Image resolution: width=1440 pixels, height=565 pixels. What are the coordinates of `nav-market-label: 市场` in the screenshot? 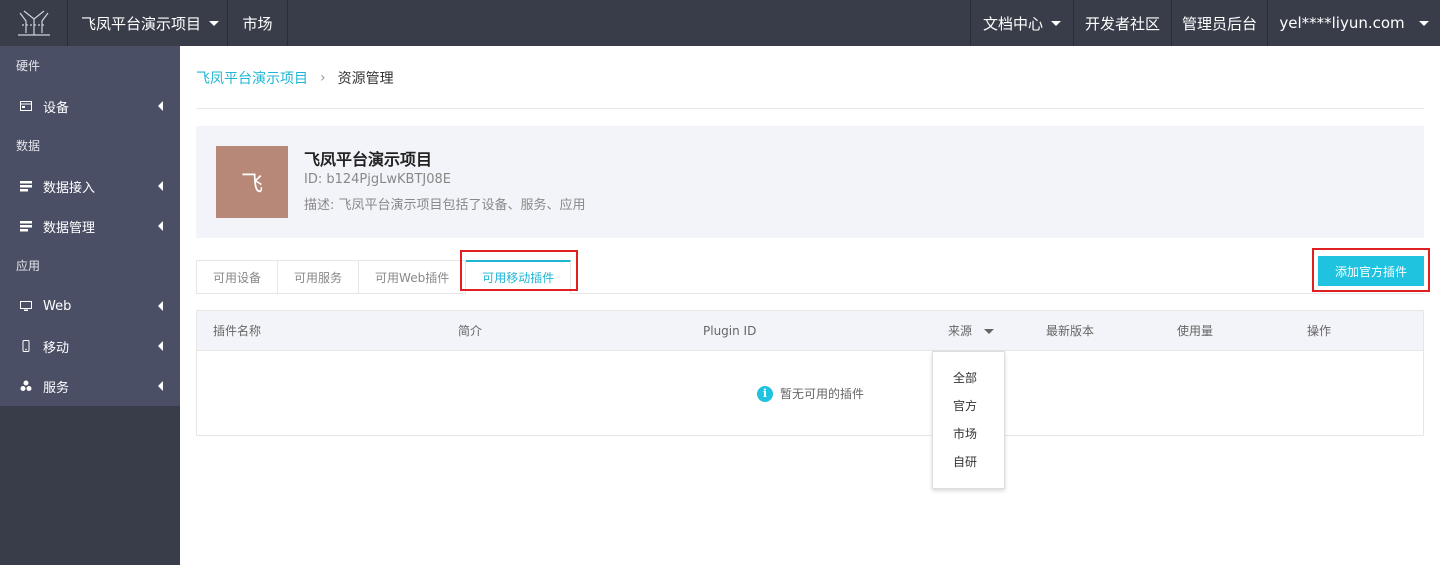 It's located at (257, 23).